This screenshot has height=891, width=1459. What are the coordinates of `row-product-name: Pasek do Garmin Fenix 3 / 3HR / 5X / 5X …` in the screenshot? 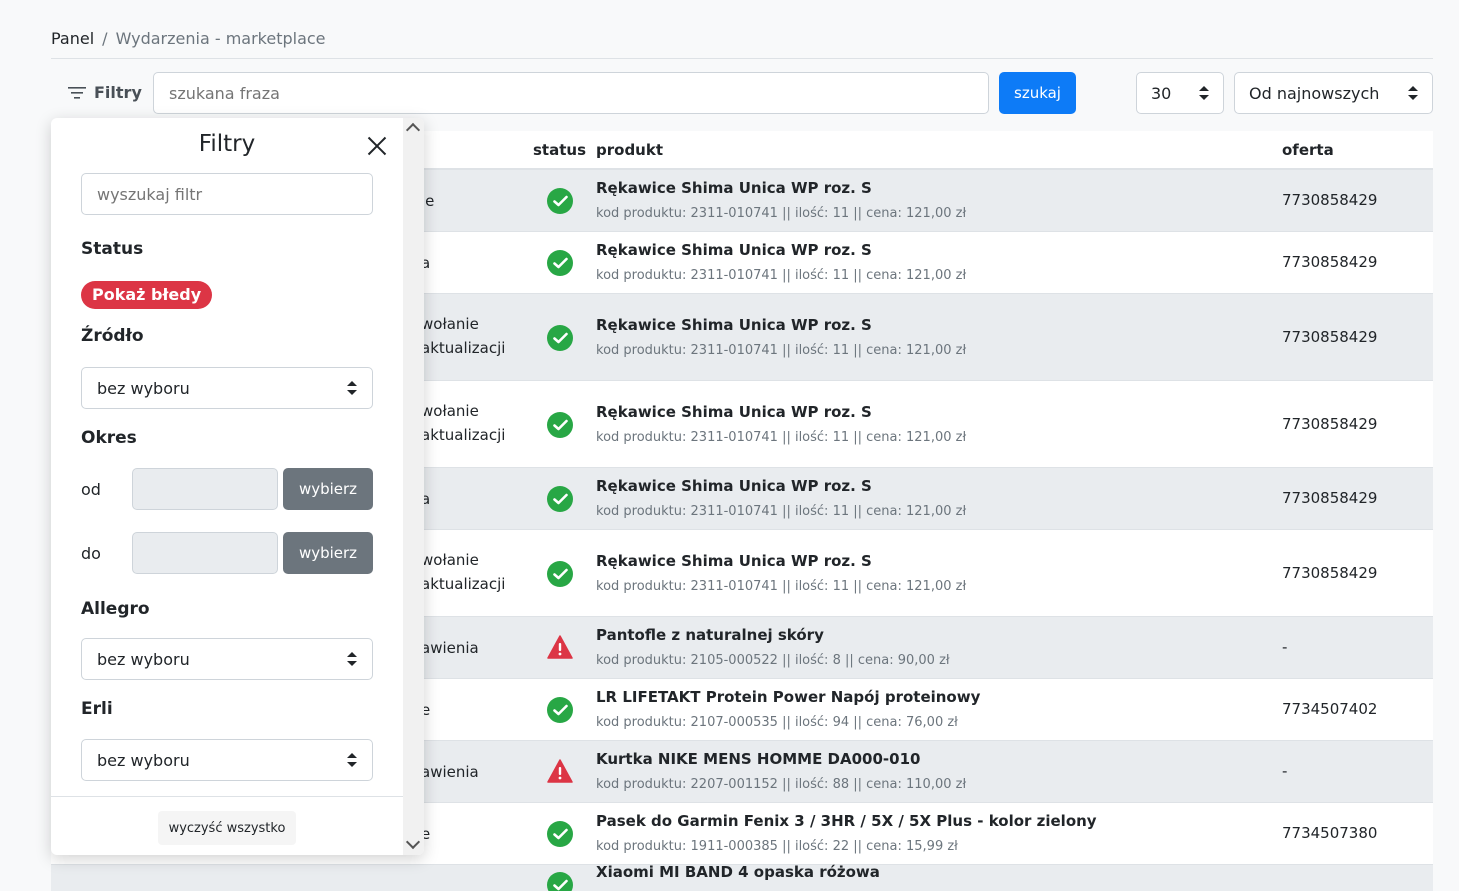 It's located at (846, 821).